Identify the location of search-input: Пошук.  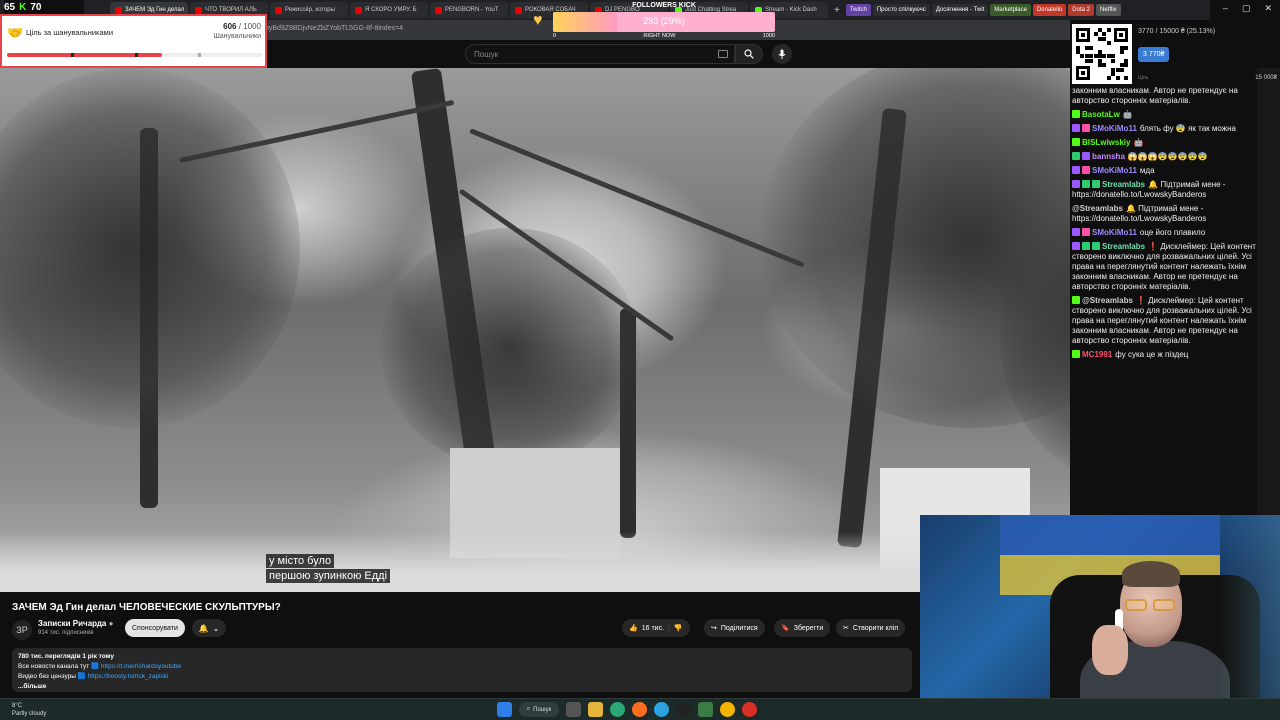
(600, 54).